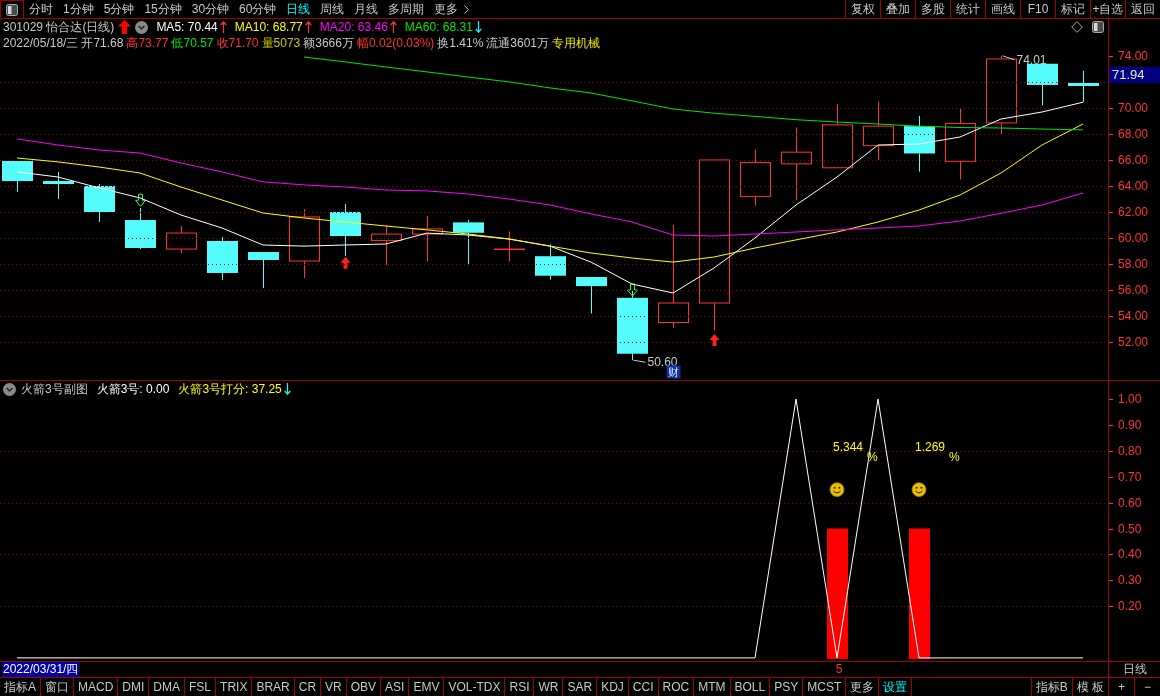  Describe the element at coordinates (298, 9) in the screenshot. I see `period-tab: 日线` at that location.